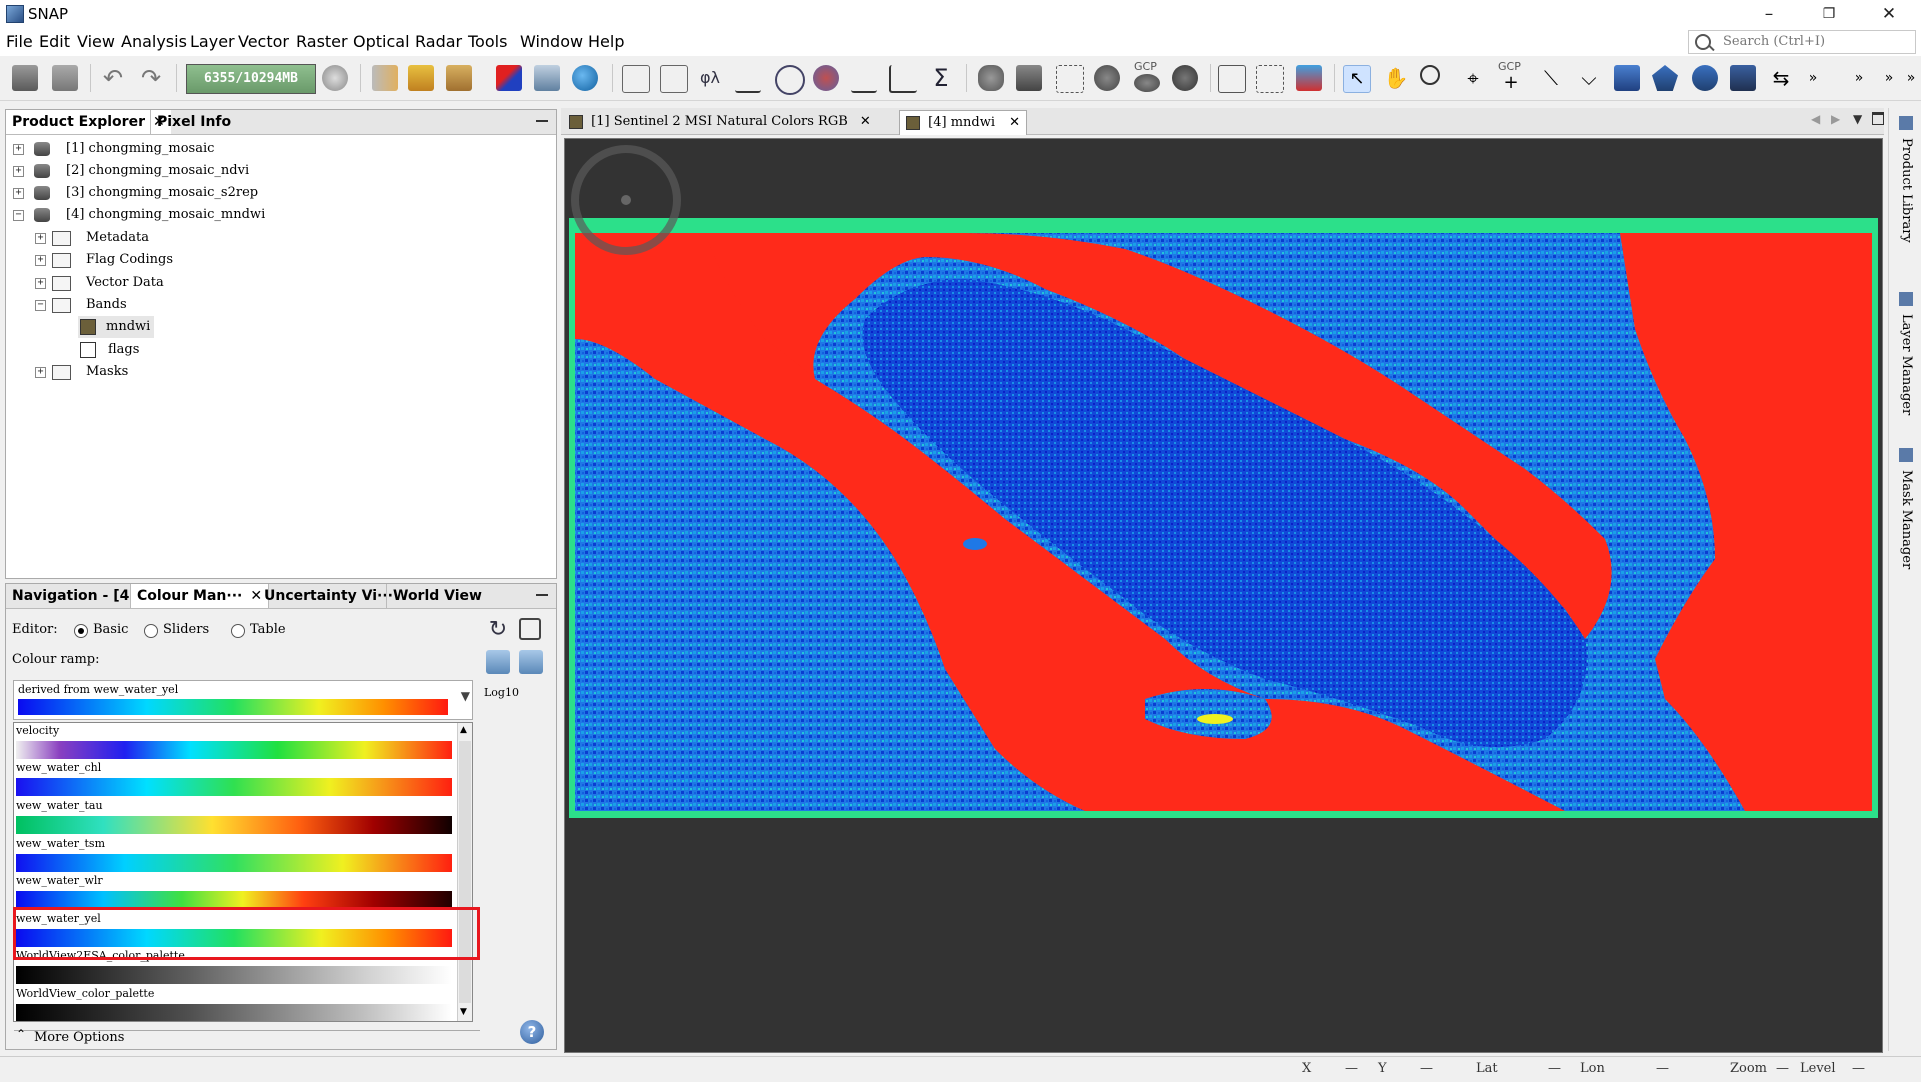 This screenshot has width=1921, height=1082. What do you see at coordinates (509, 78) in the screenshot?
I see `rgb-image-icon` at bounding box center [509, 78].